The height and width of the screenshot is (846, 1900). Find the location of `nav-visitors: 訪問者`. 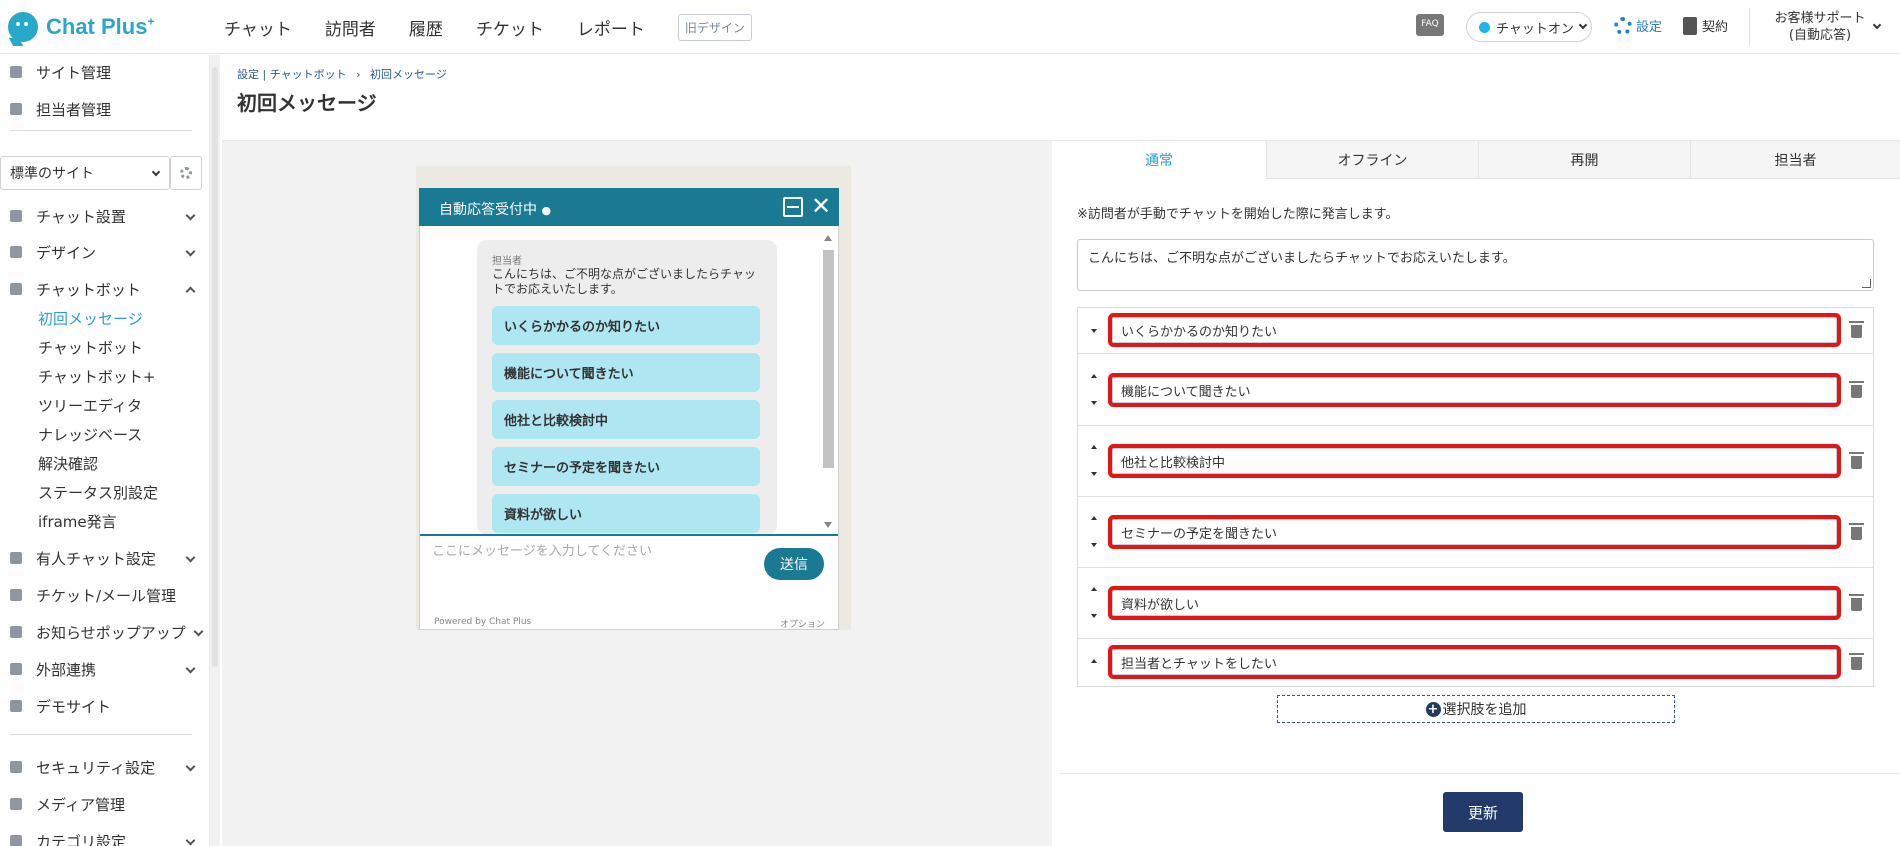

nav-visitors: 訪問者 is located at coordinates (350, 27).